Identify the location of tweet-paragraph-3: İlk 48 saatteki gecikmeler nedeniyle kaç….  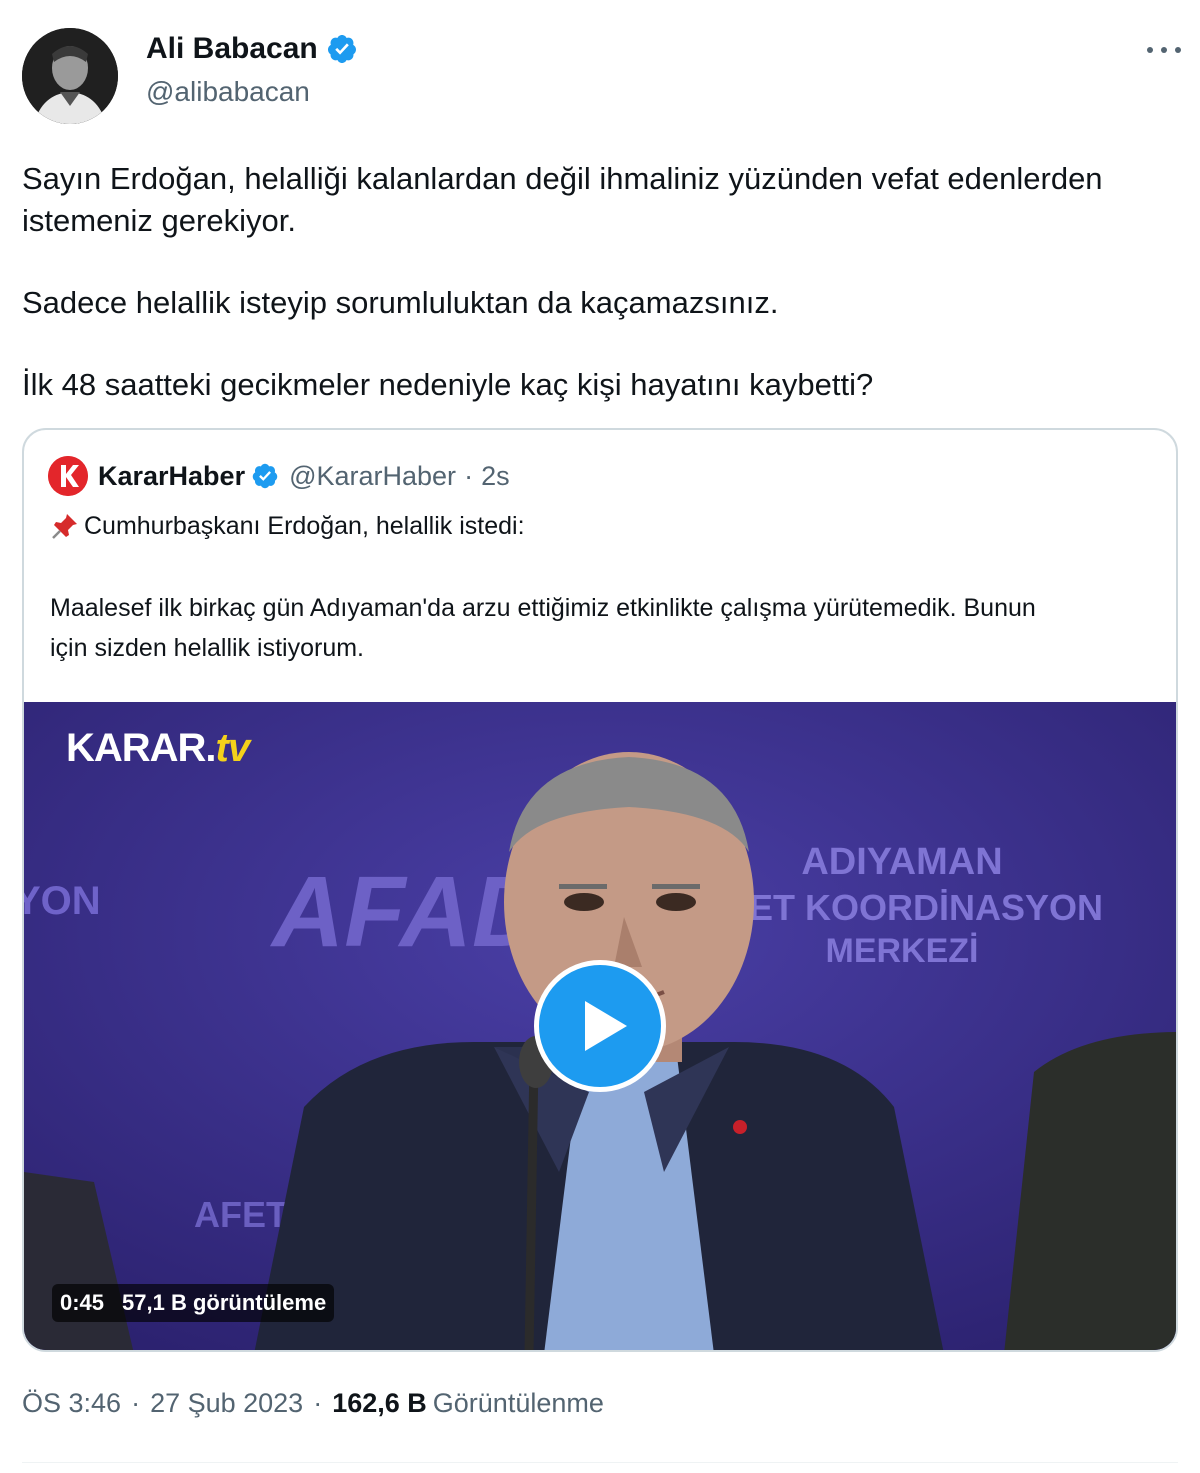
(448, 384).